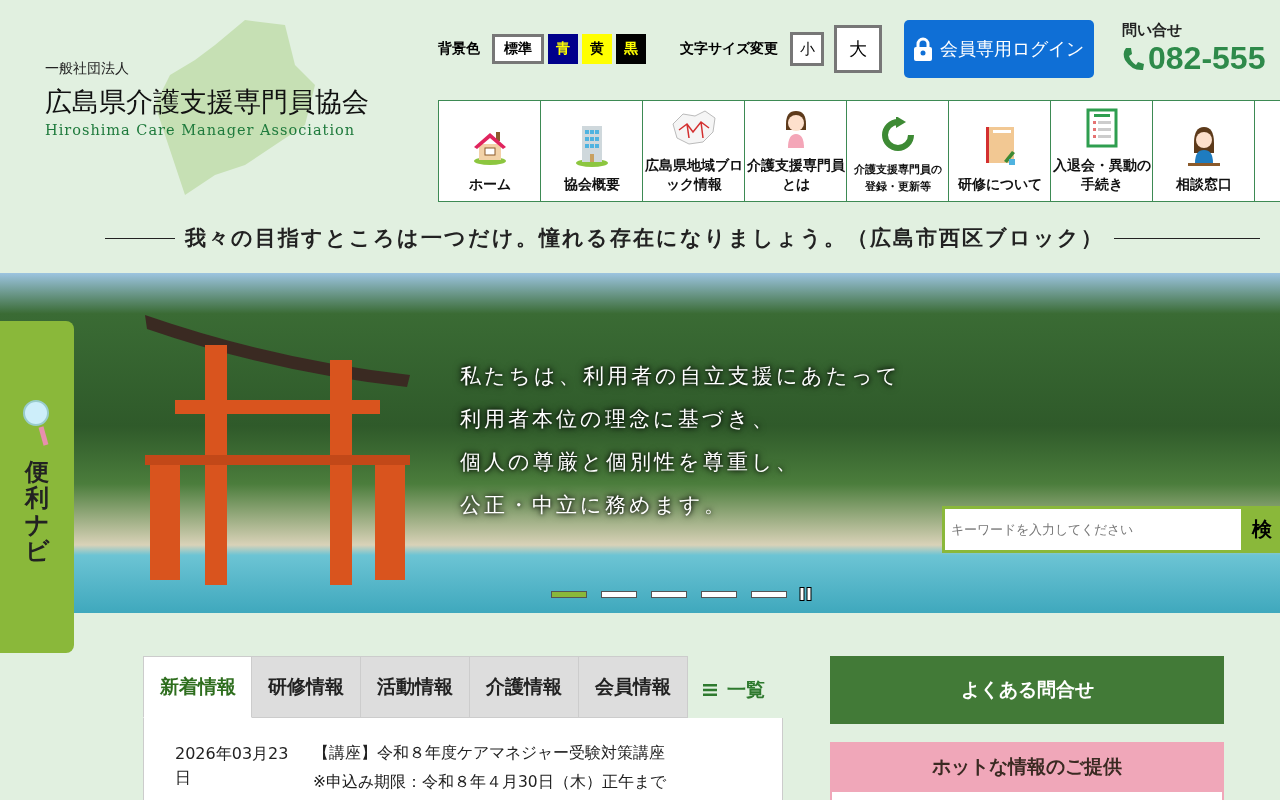 This screenshot has height=800, width=1280. Describe the element at coordinates (1152, 30) in the screenshot. I see `contact-label: 問い合せ` at that location.